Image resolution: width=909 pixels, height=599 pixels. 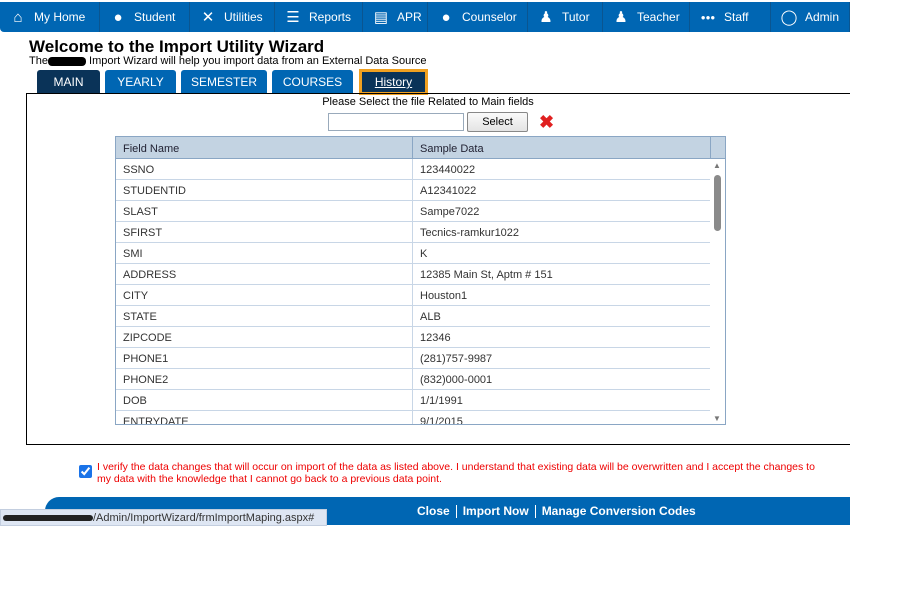 I want to click on table-row: SMI K, so click(x=420, y=253).